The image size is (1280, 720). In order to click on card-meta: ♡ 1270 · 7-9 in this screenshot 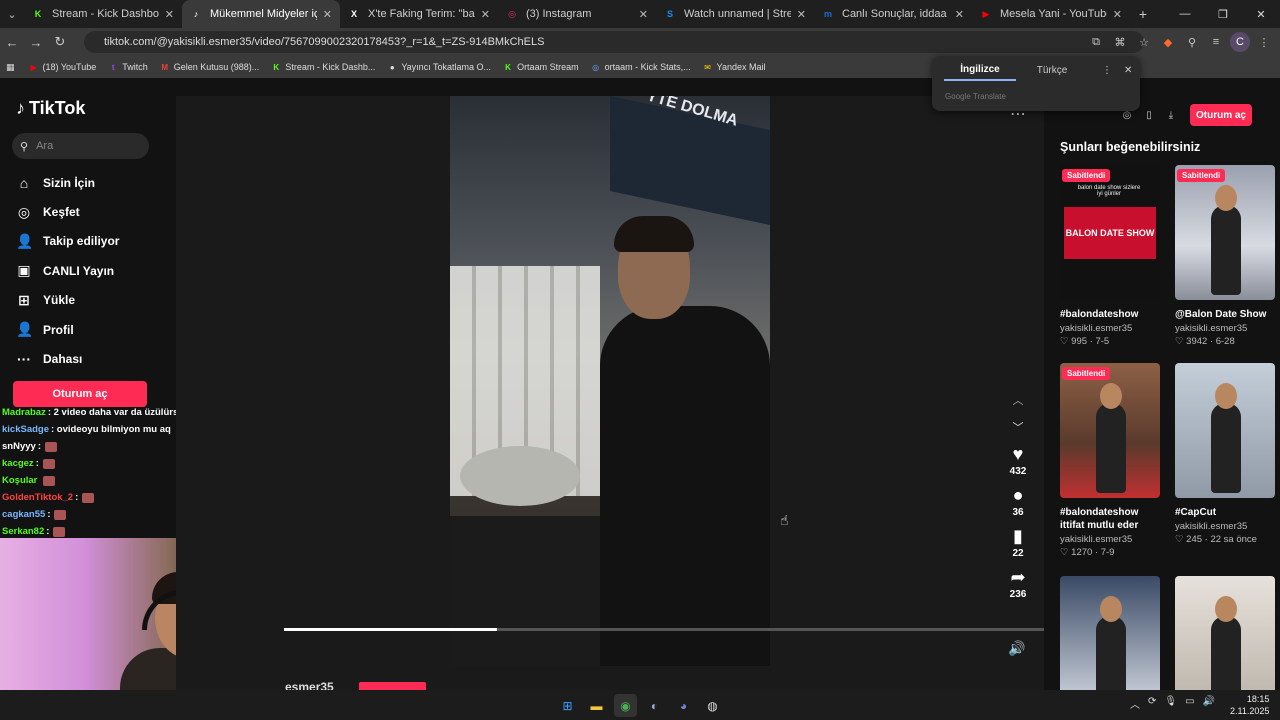, I will do `click(1087, 552)`.